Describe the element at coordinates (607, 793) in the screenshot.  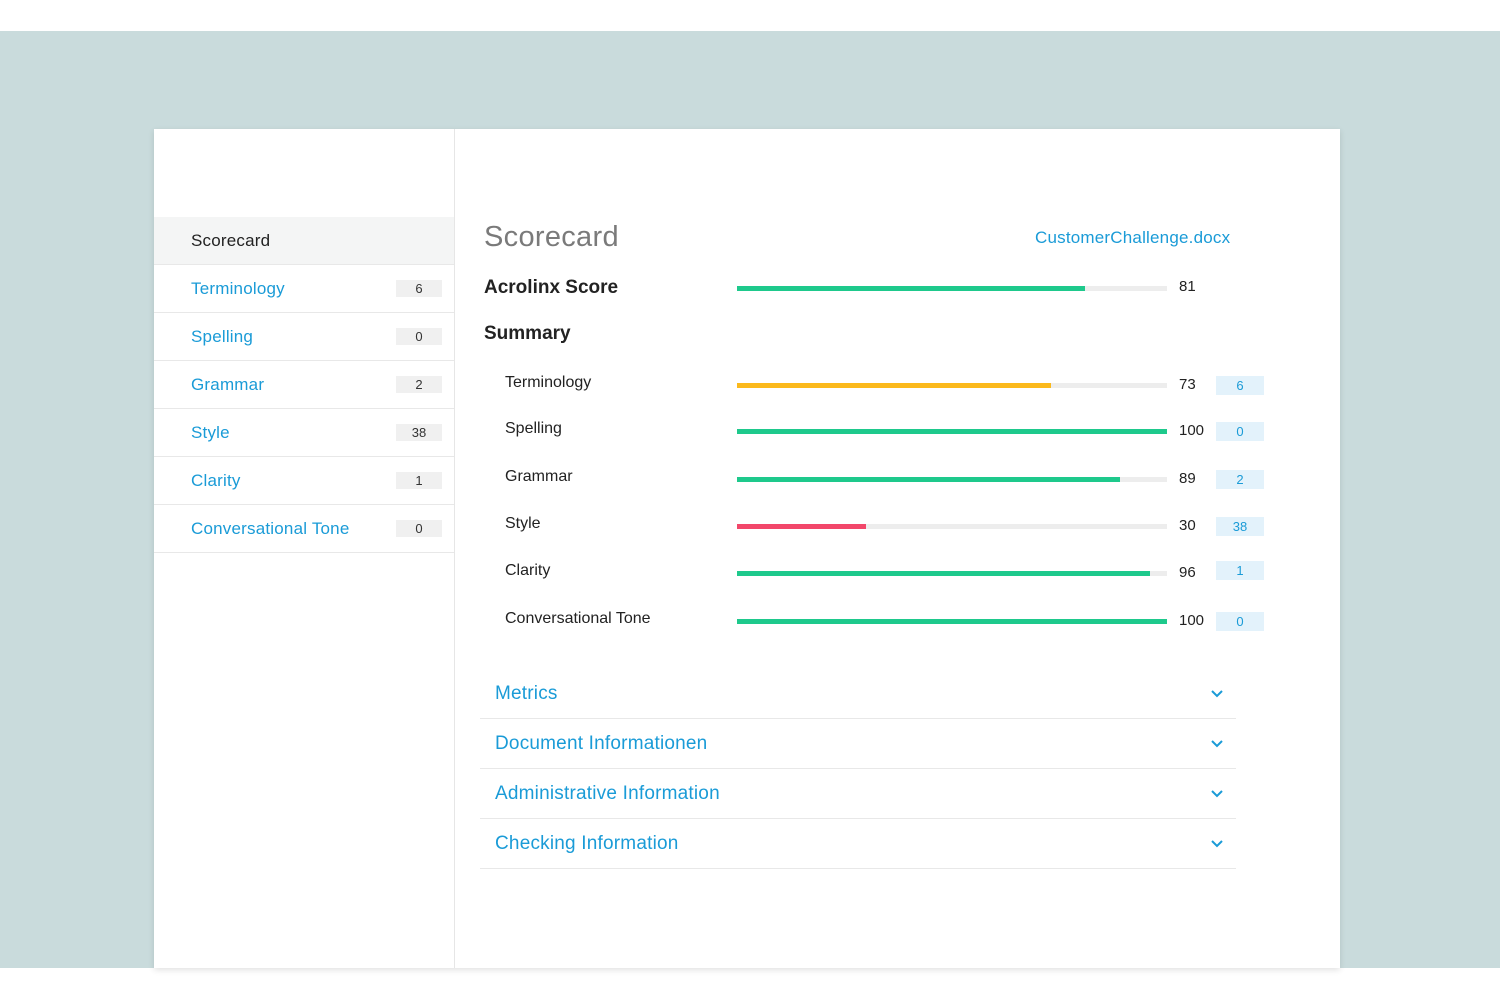
I see `section-label: Administrative Information` at that location.